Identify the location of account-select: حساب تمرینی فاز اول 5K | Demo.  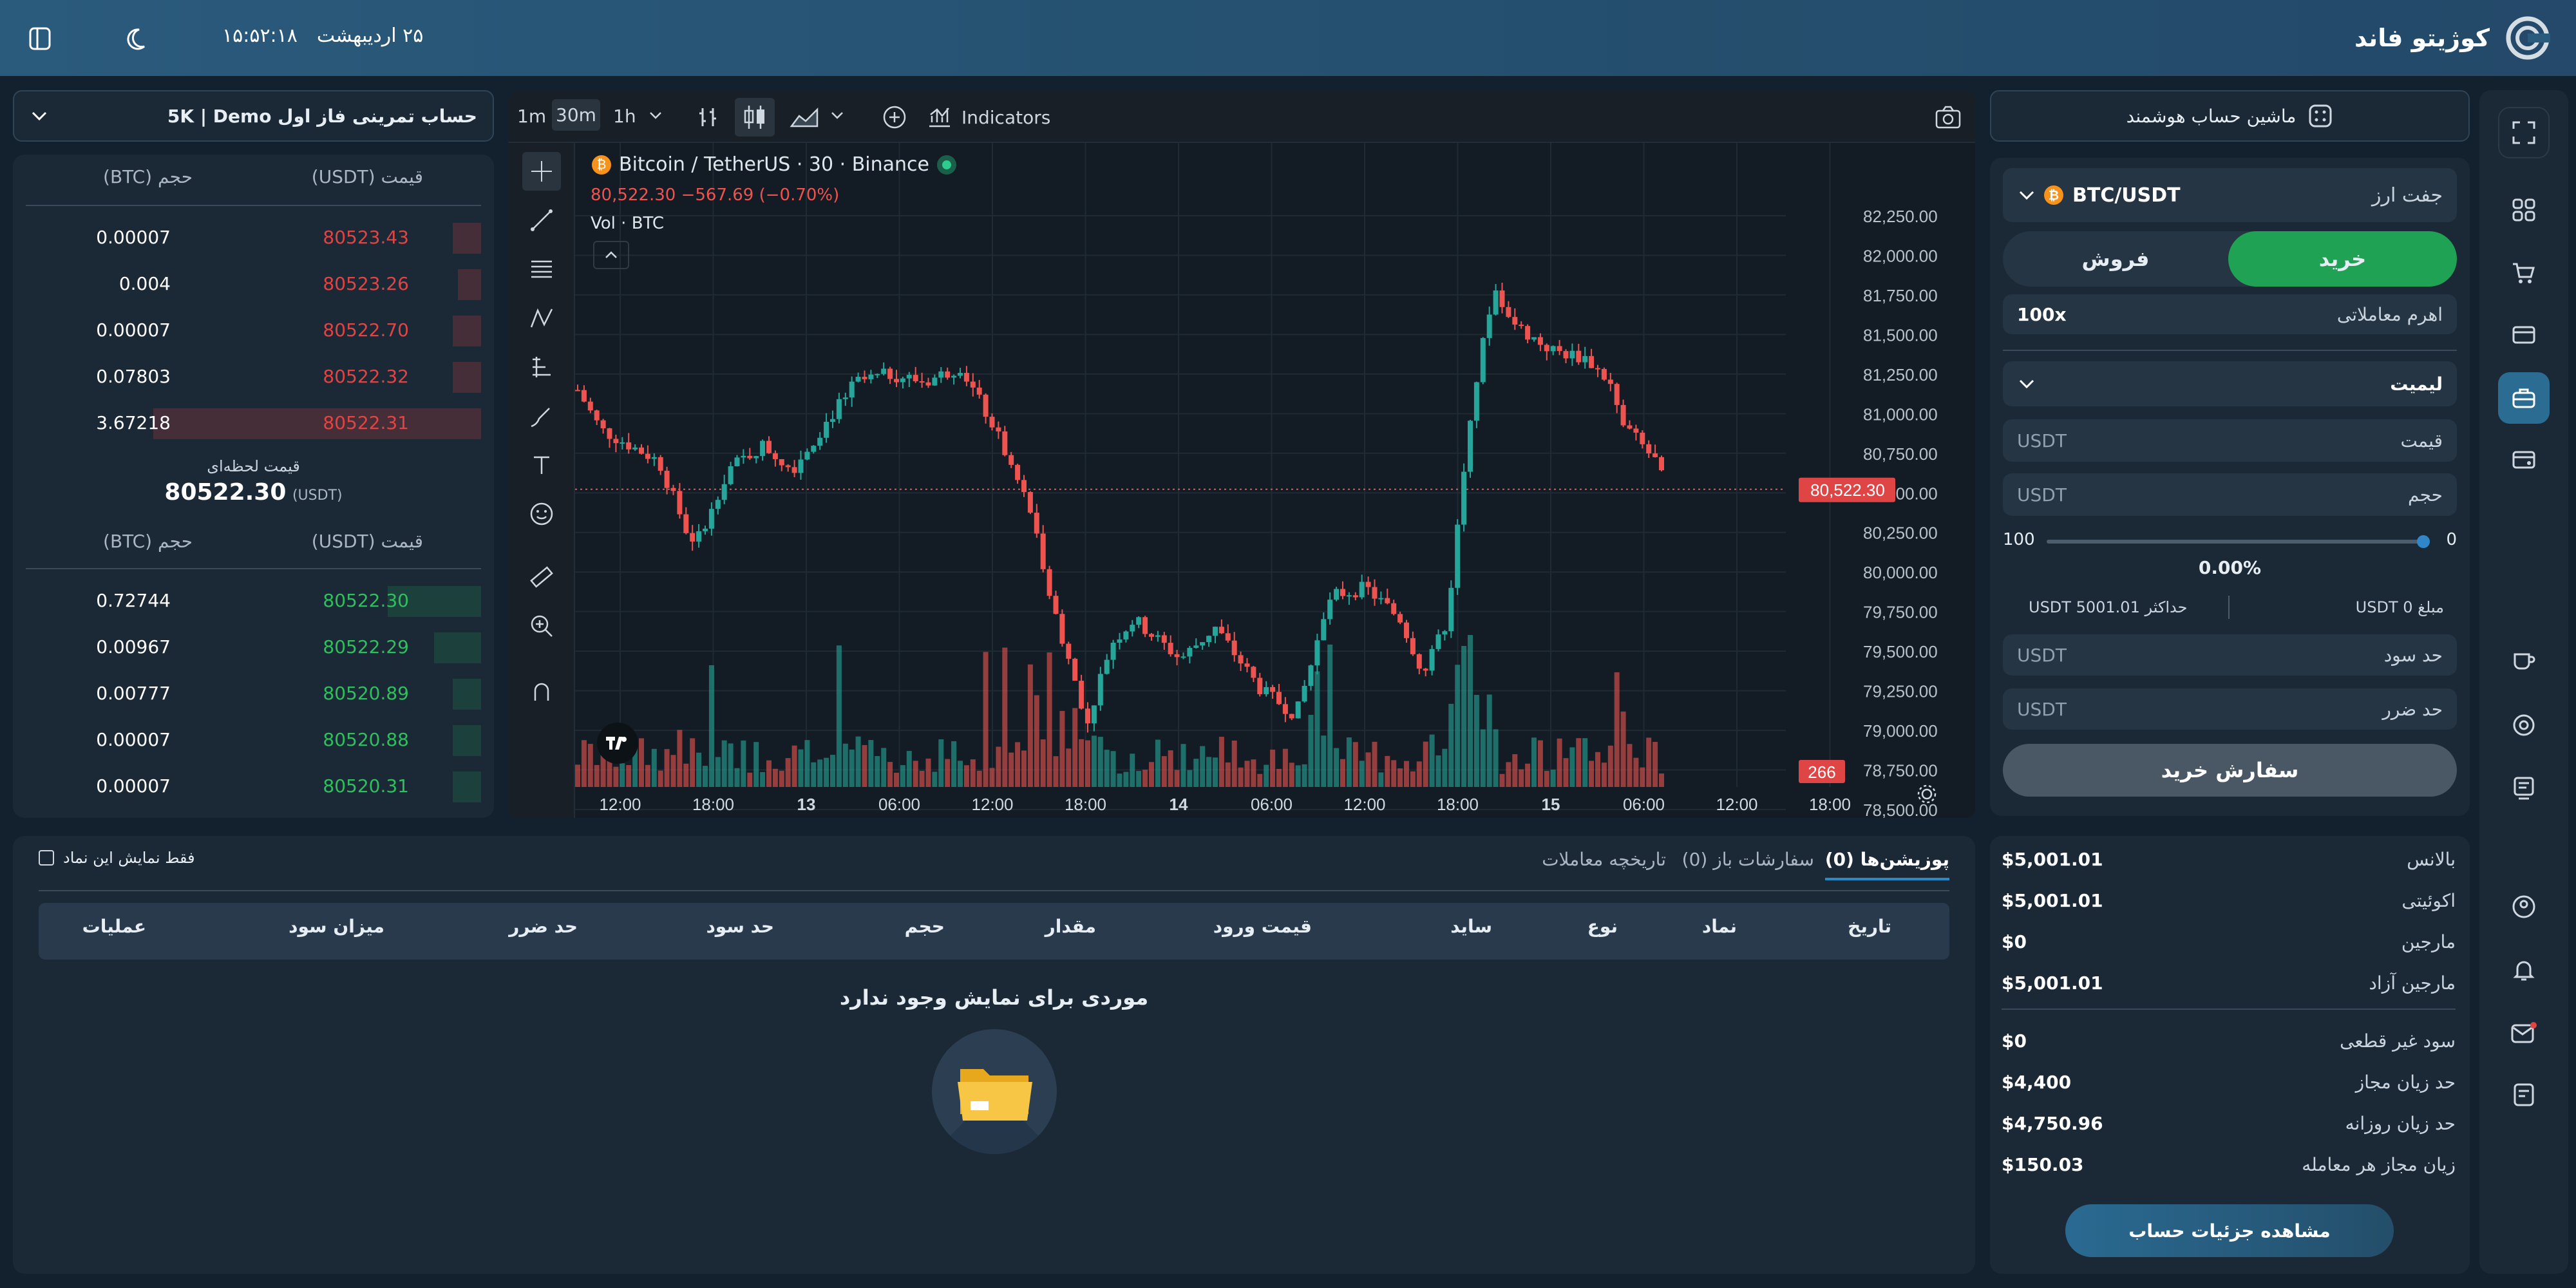
(254, 116).